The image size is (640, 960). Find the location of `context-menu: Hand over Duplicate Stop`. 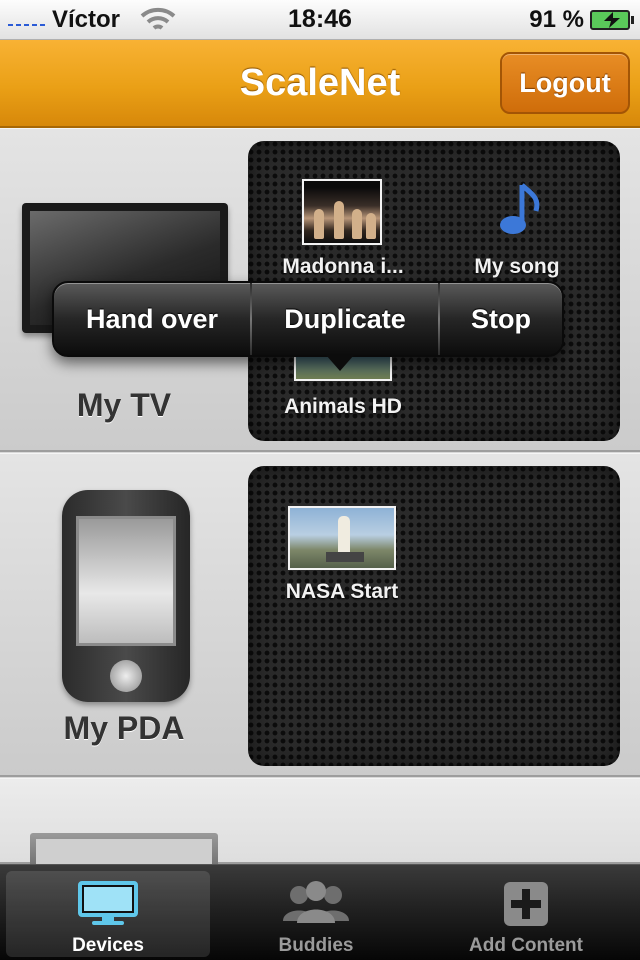

context-menu: Hand over Duplicate Stop is located at coordinates (308, 319).